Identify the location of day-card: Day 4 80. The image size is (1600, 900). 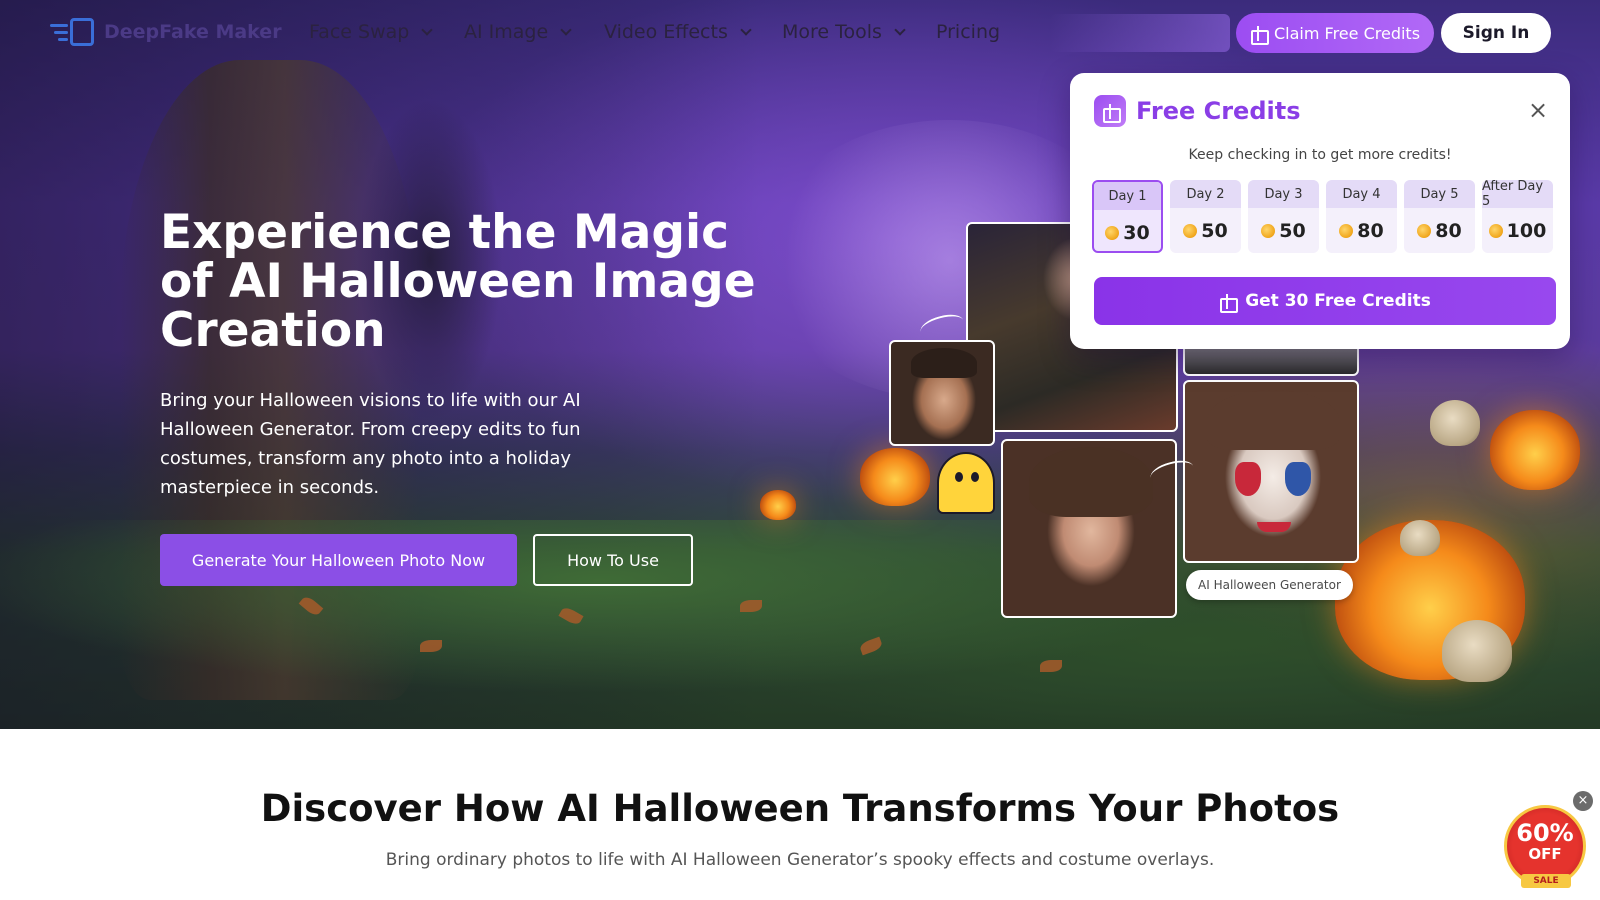
(1361, 216).